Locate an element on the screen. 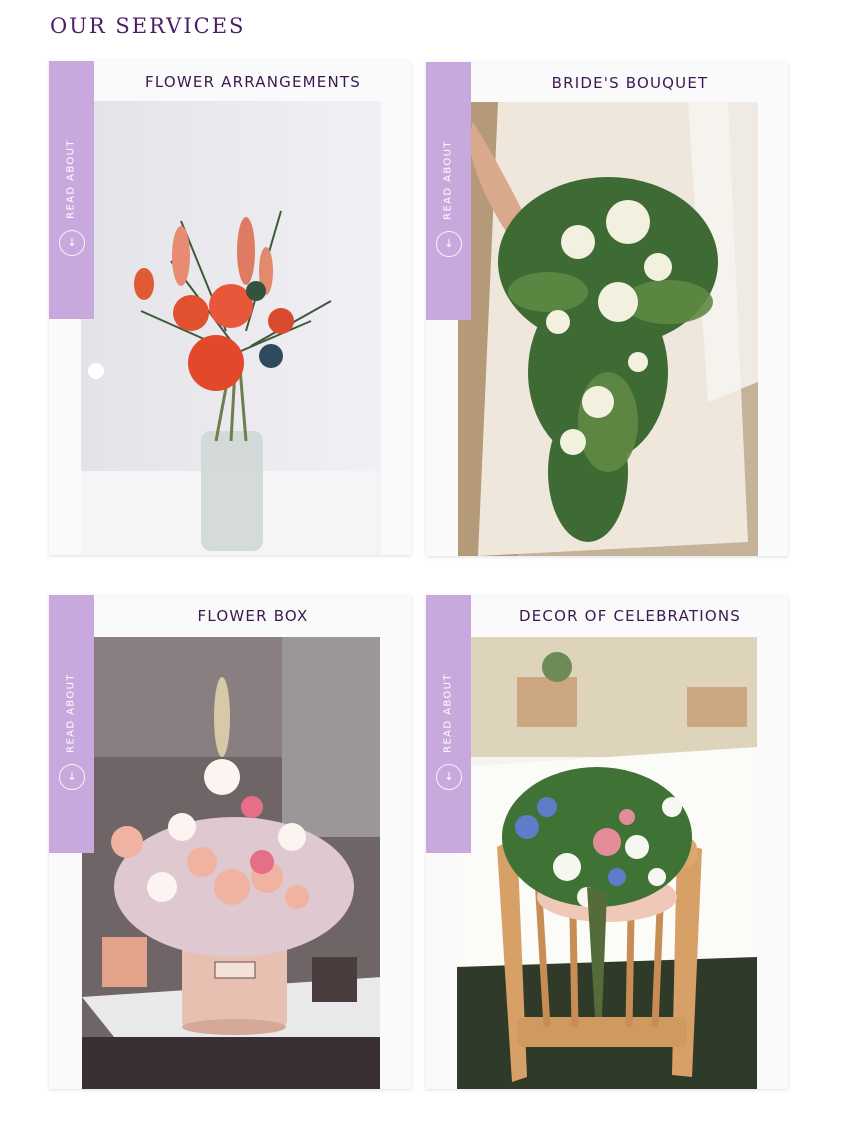  card-title: FLOWER BOX is located at coordinates (253, 616).